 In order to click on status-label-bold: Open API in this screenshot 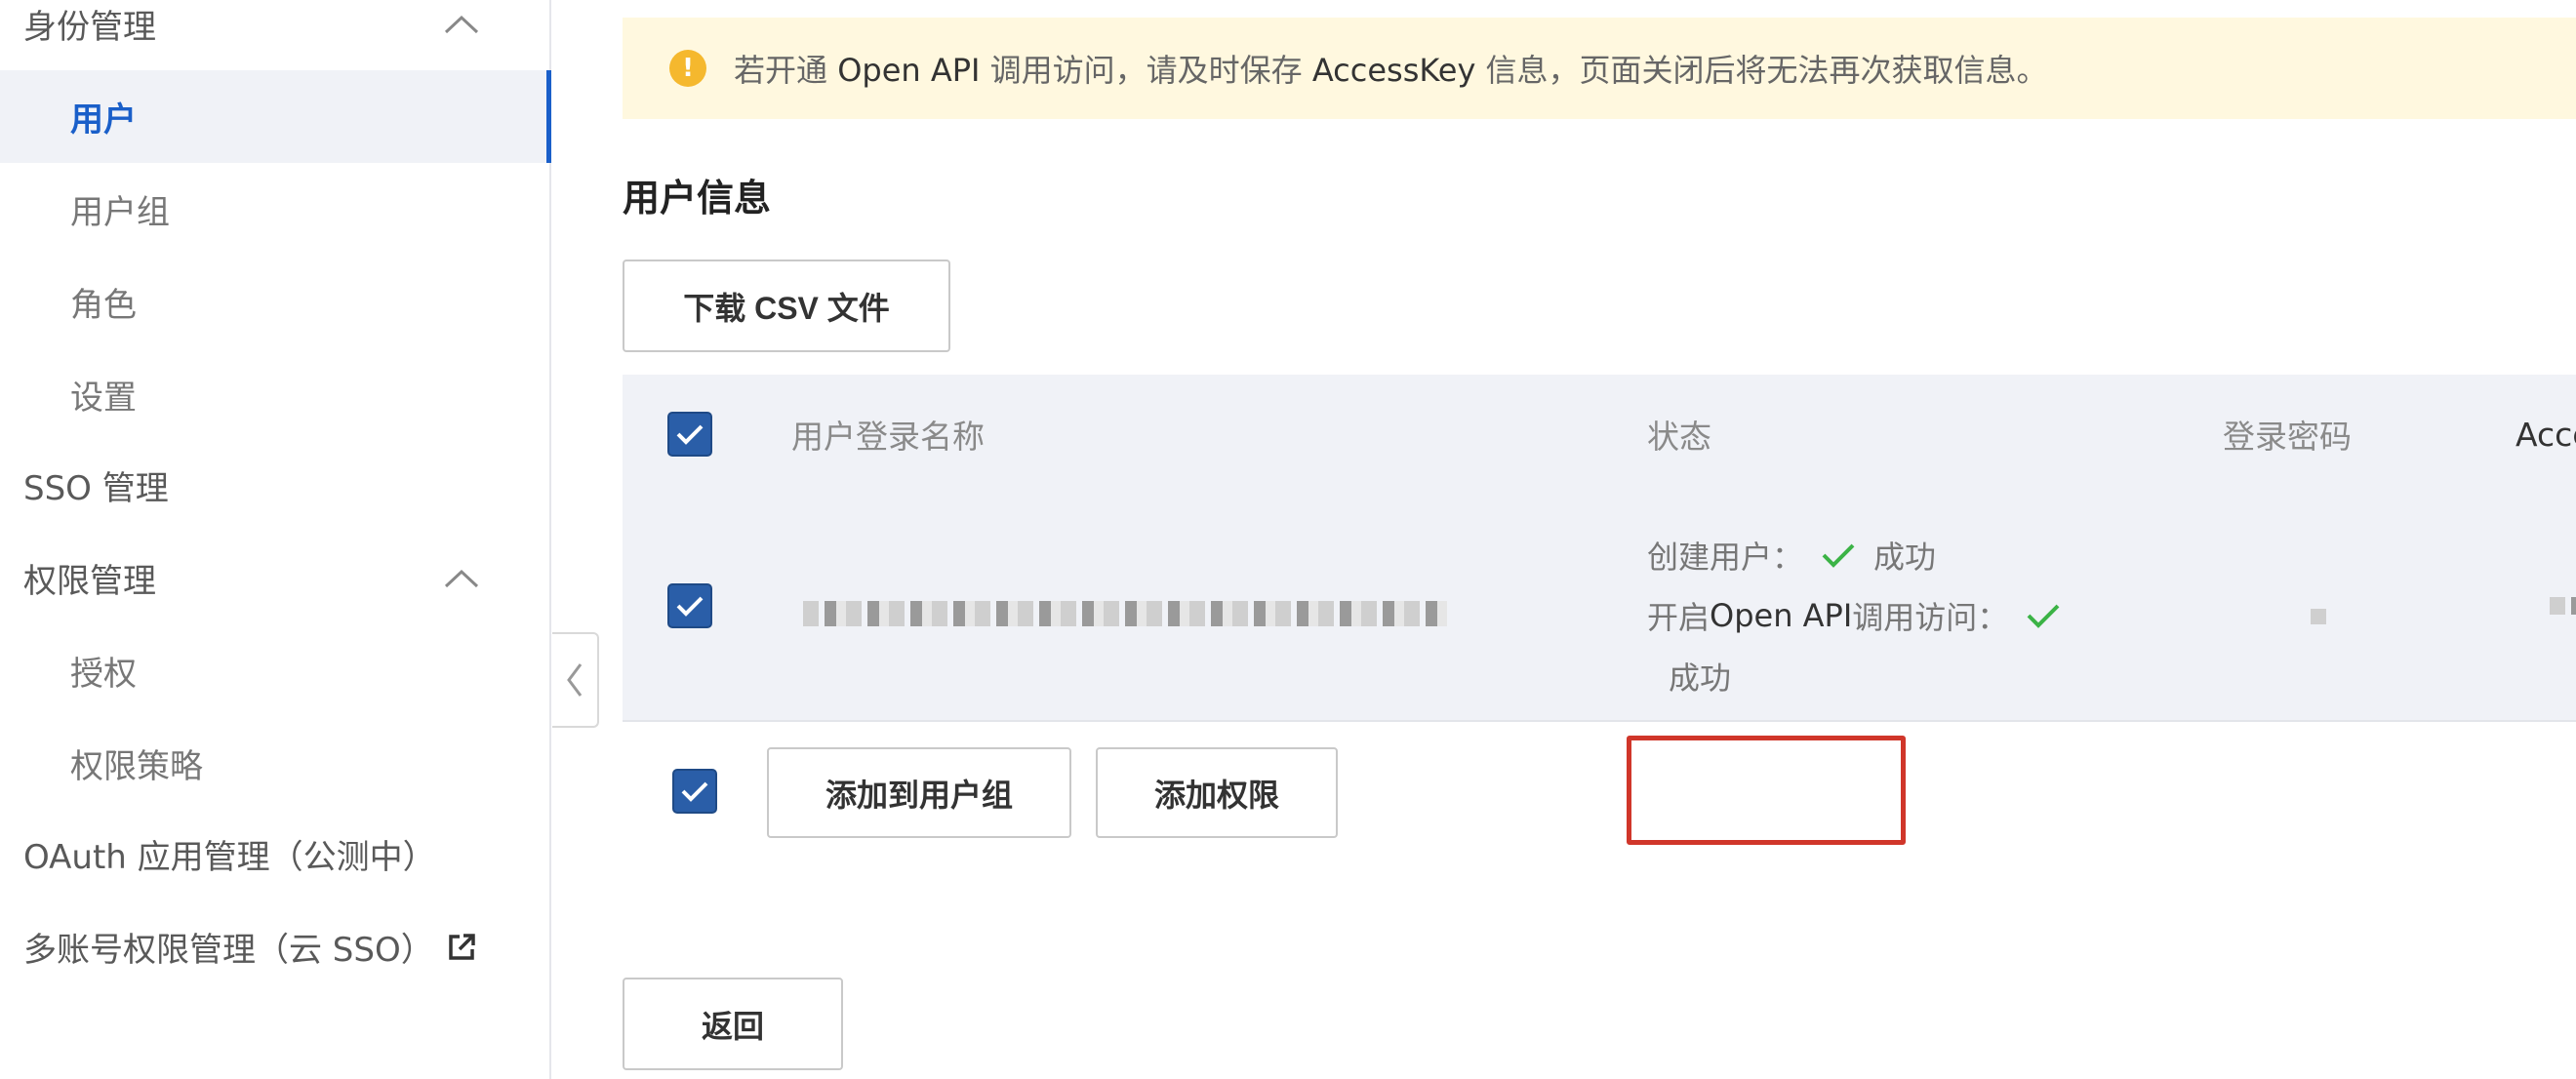, I will do `click(1781, 615)`.